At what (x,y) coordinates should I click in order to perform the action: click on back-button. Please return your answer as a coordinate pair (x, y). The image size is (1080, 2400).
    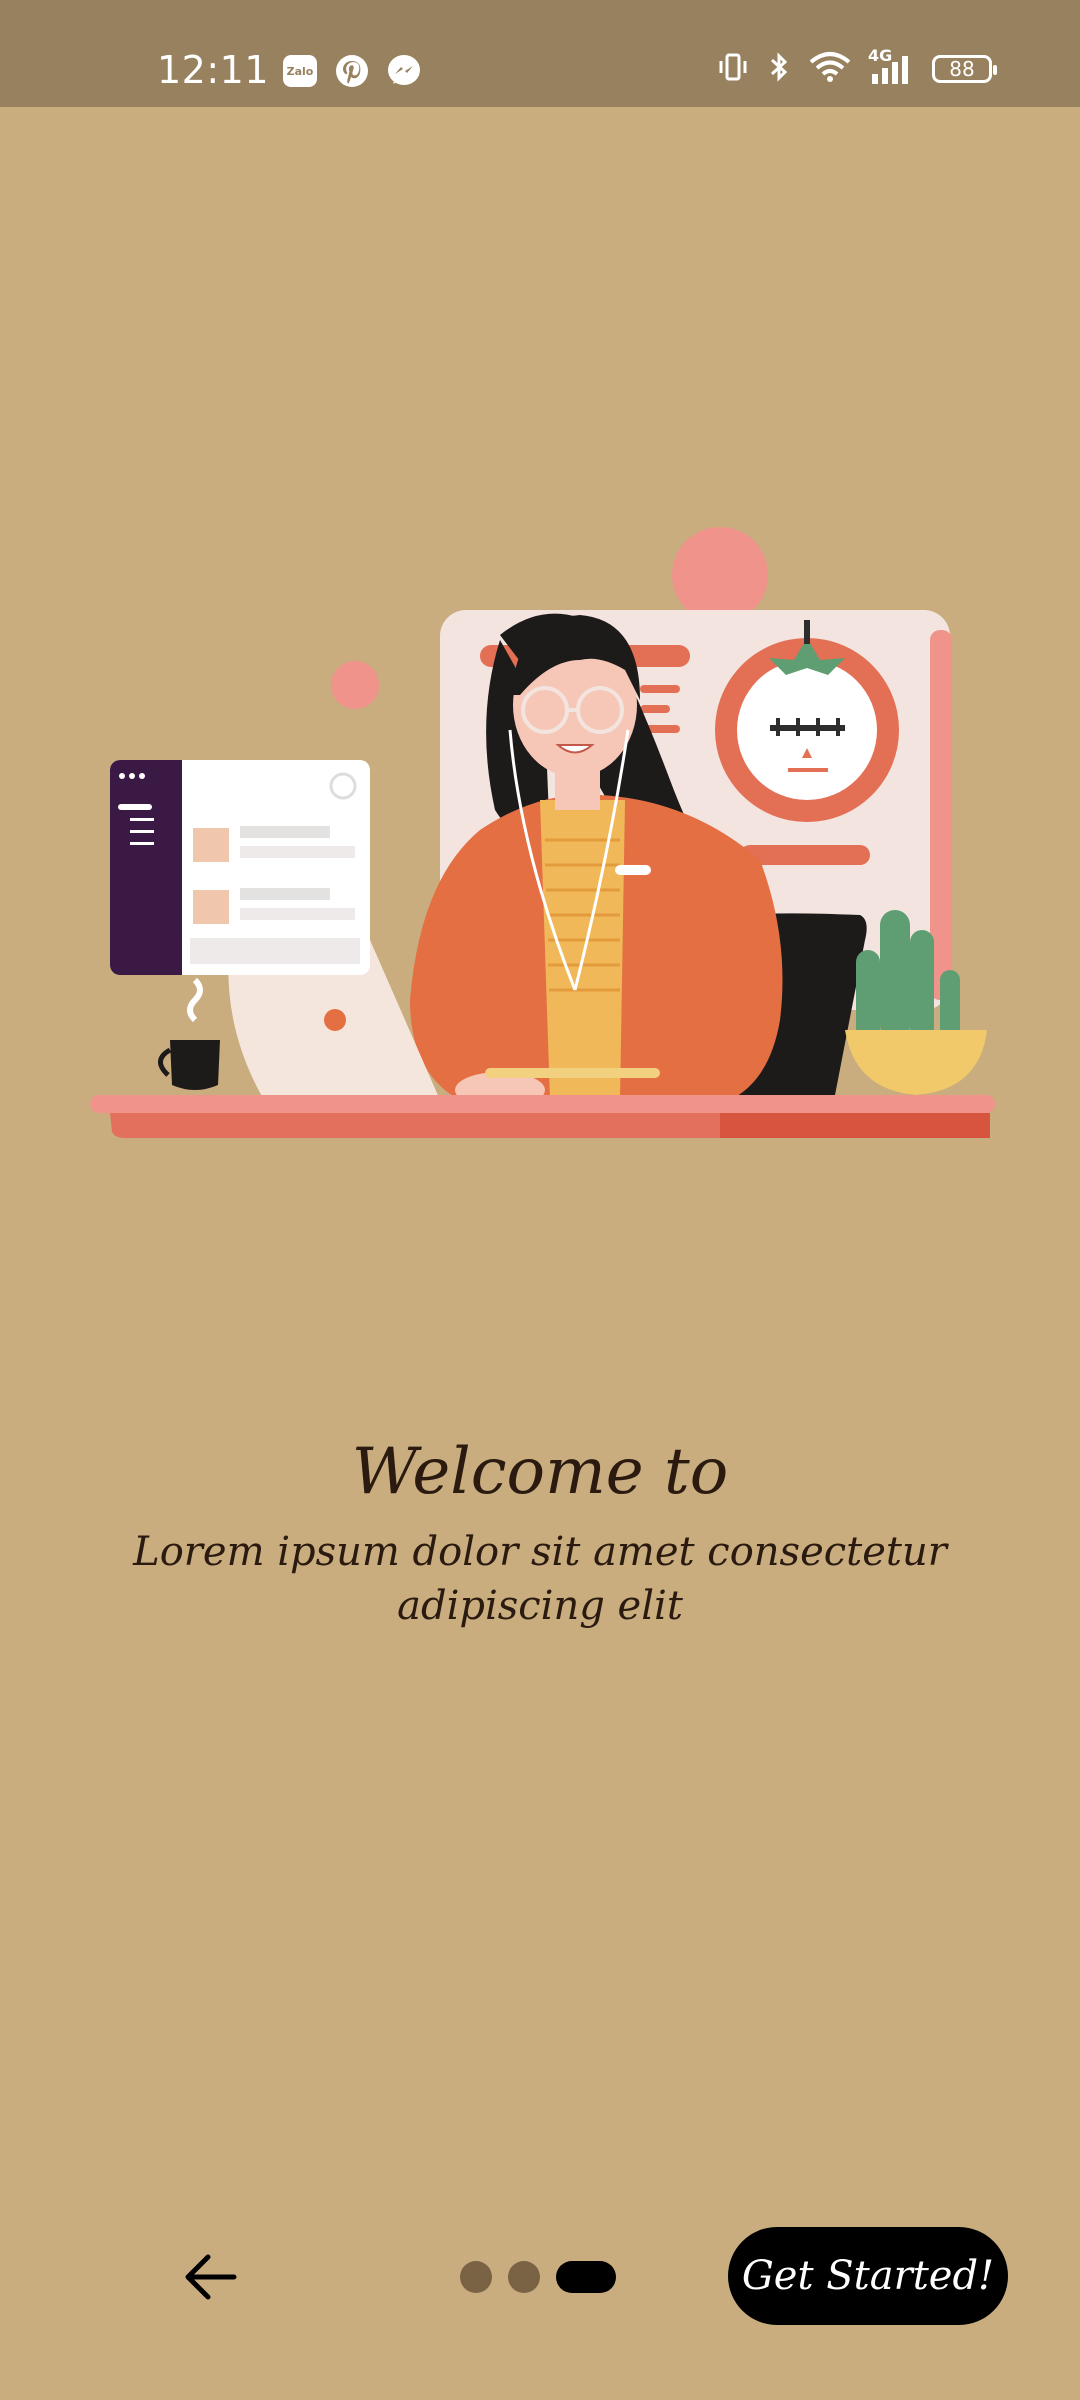
    Looking at the image, I should click on (210, 2277).